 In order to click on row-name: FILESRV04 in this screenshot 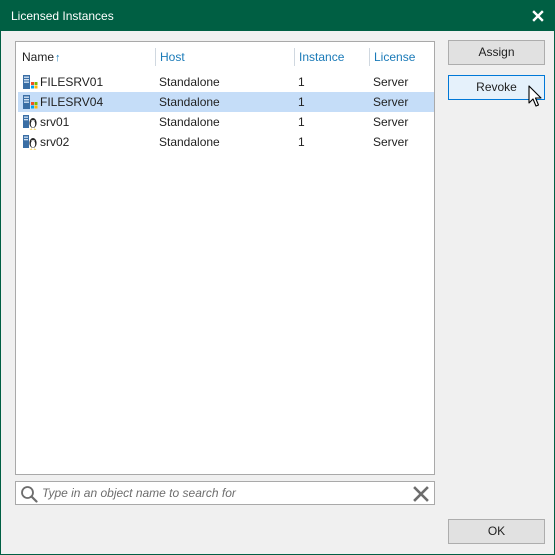, I will do `click(72, 102)`.